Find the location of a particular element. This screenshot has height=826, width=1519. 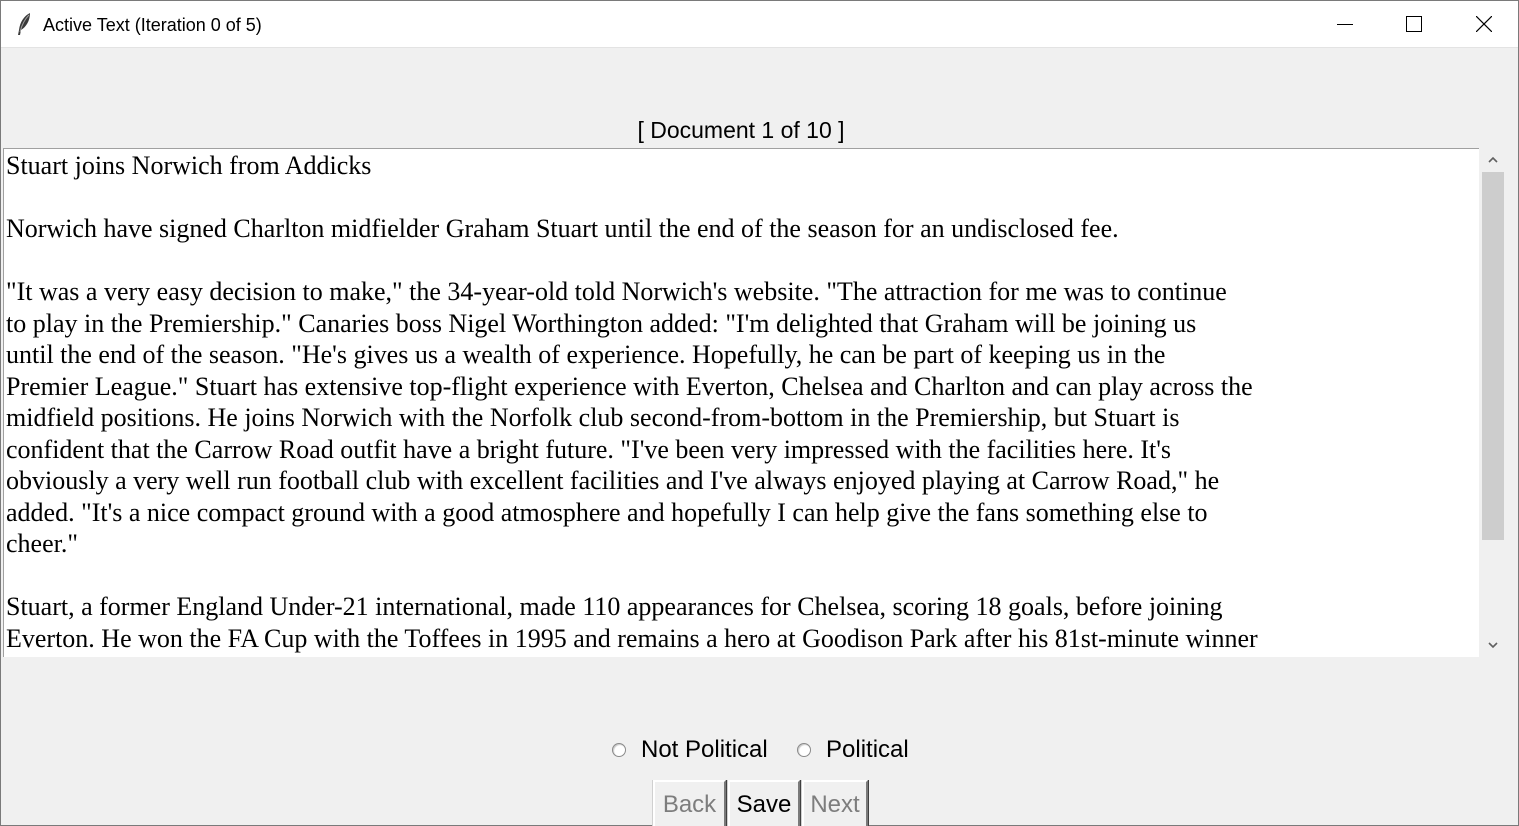

radio-not-political: Not Political is located at coordinates (690, 750).